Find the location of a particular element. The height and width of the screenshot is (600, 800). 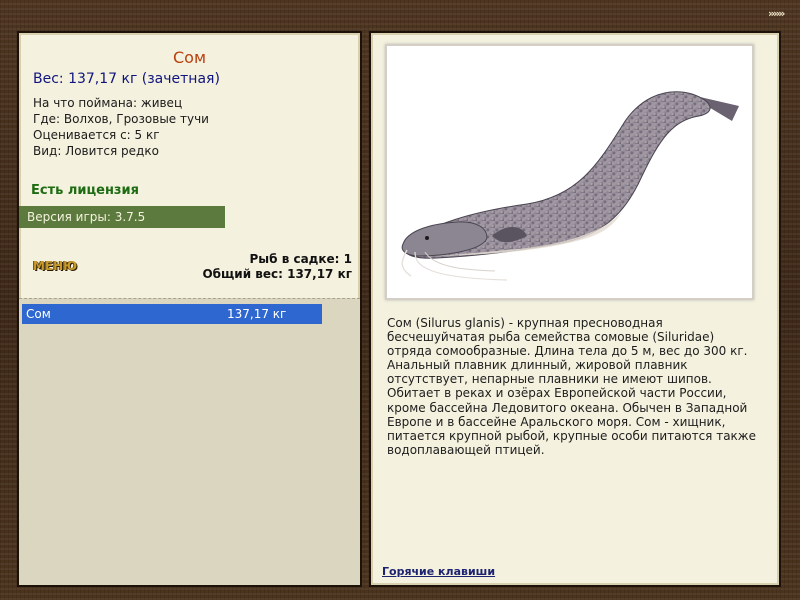

catch-list-item: Сом 137,17 кг is located at coordinates (172, 314).